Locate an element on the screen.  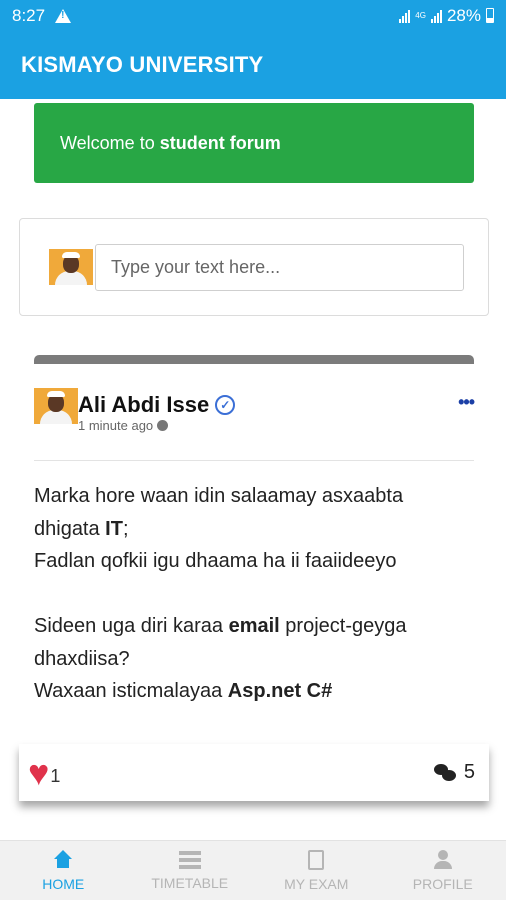
welcome-prefix: Welcome to is located at coordinates (107, 142).